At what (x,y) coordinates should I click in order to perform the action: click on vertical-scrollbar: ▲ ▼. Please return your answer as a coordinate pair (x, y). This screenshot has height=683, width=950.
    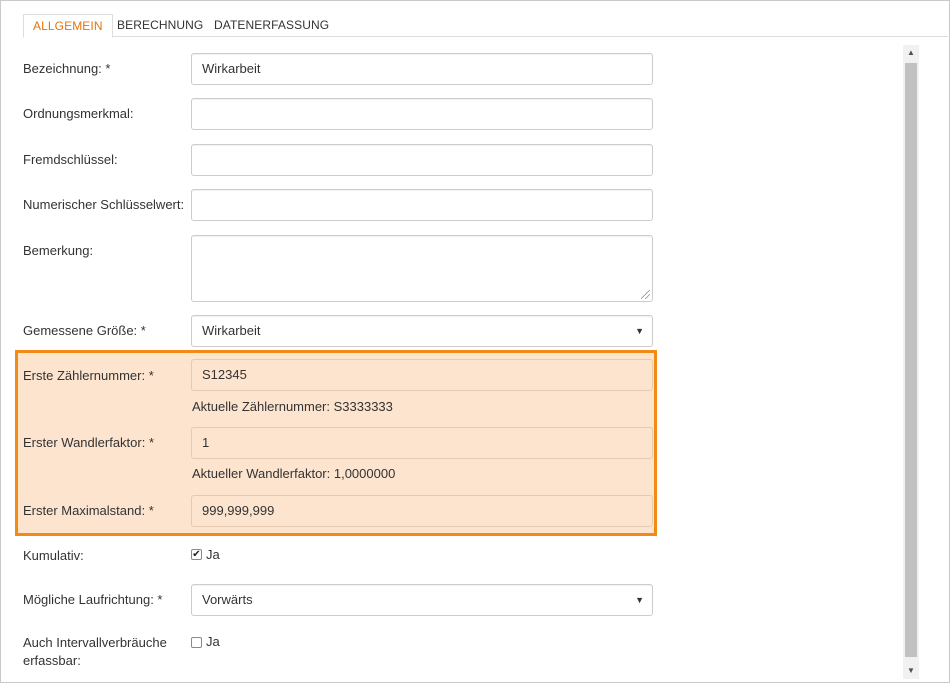
    Looking at the image, I should click on (911, 362).